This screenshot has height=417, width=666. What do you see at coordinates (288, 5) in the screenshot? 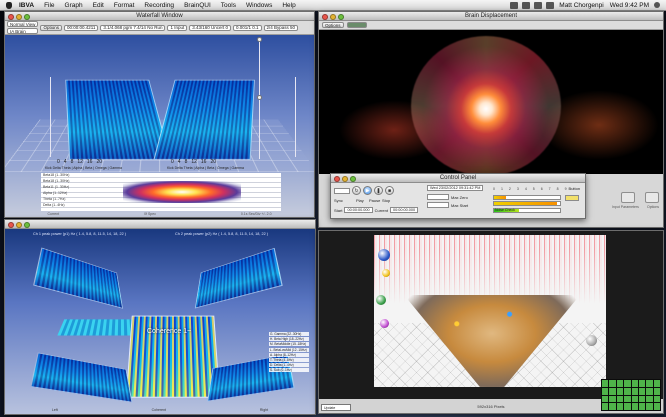
I see `menu-help: Help` at bounding box center [288, 5].